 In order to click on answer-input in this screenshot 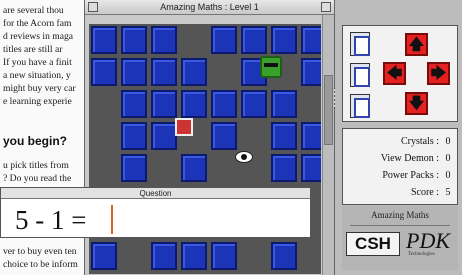, I will do `click(128, 220)`.